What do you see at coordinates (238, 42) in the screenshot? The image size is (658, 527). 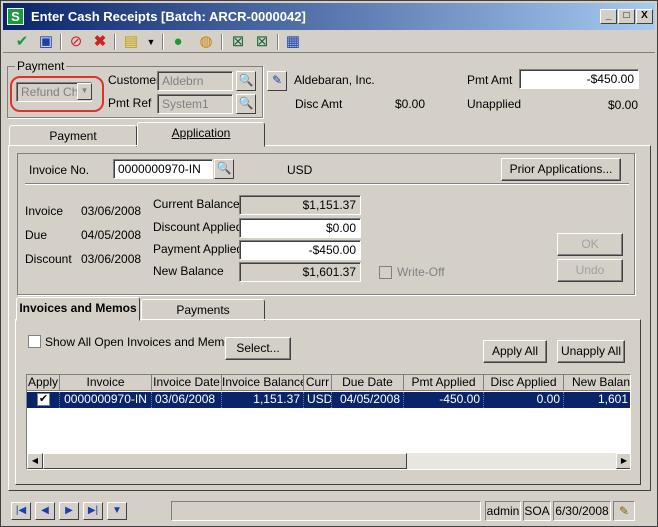 I see `options-icon: ⊠` at bounding box center [238, 42].